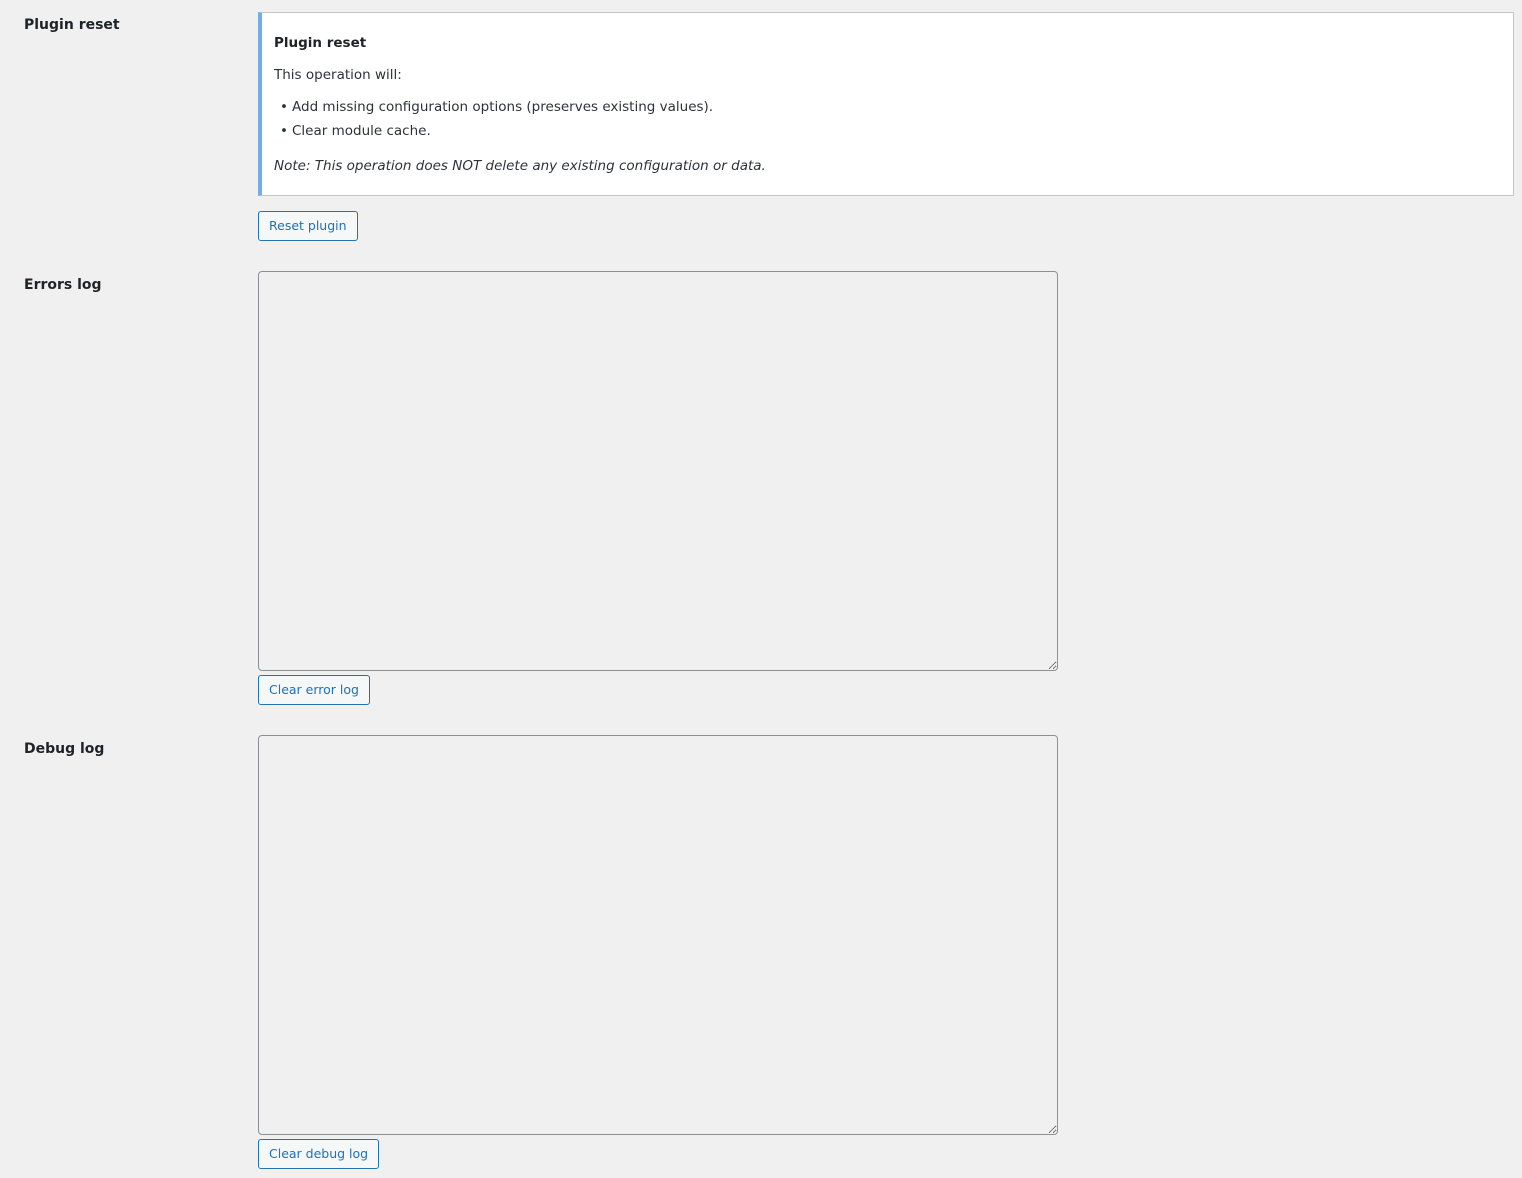 This screenshot has height=1178, width=1522. What do you see at coordinates (361, 131) in the screenshot?
I see `list-item-text: Clear module cache.` at bounding box center [361, 131].